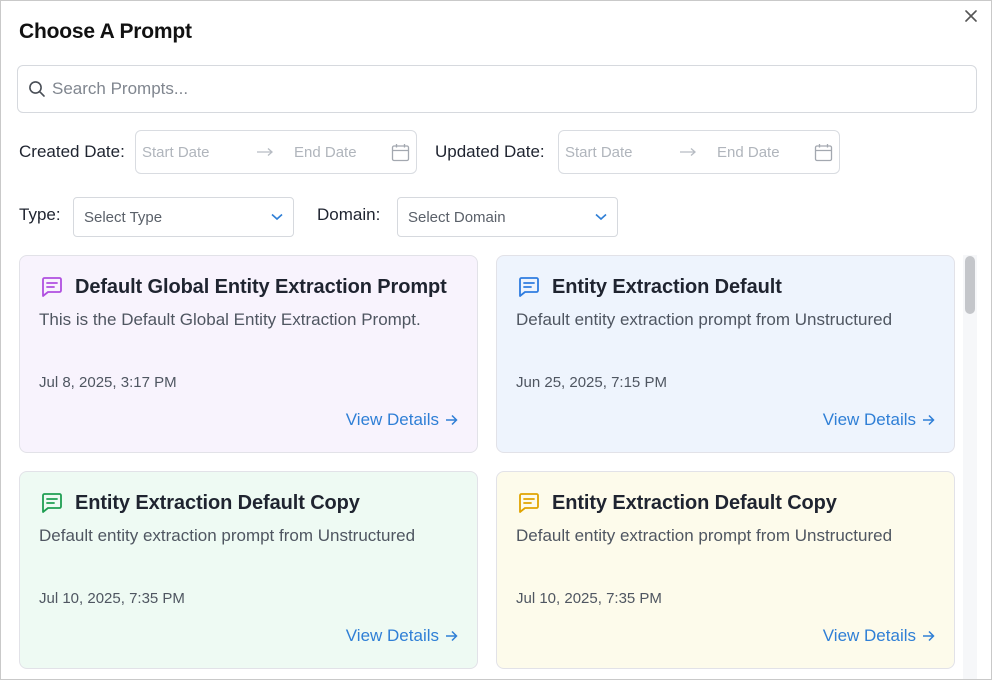 The width and height of the screenshot is (992, 680). Describe the element at coordinates (108, 382) in the screenshot. I see `prompt-card-date: Jul 8, 2025, 3:17 PM` at that location.